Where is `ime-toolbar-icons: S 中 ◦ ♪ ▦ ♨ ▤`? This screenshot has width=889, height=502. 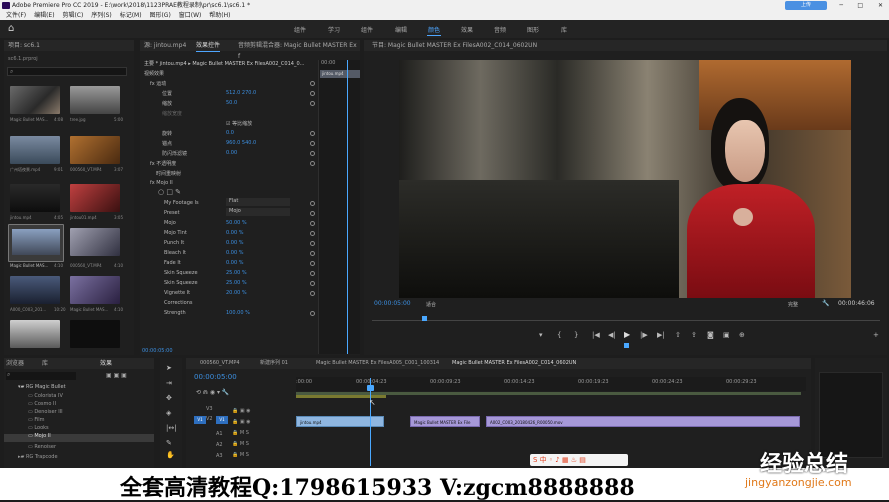
ime-toolbar-icons: S 中 ◦ ♪ ▦ ♨ ▤ is located at coordinates (579, 460).